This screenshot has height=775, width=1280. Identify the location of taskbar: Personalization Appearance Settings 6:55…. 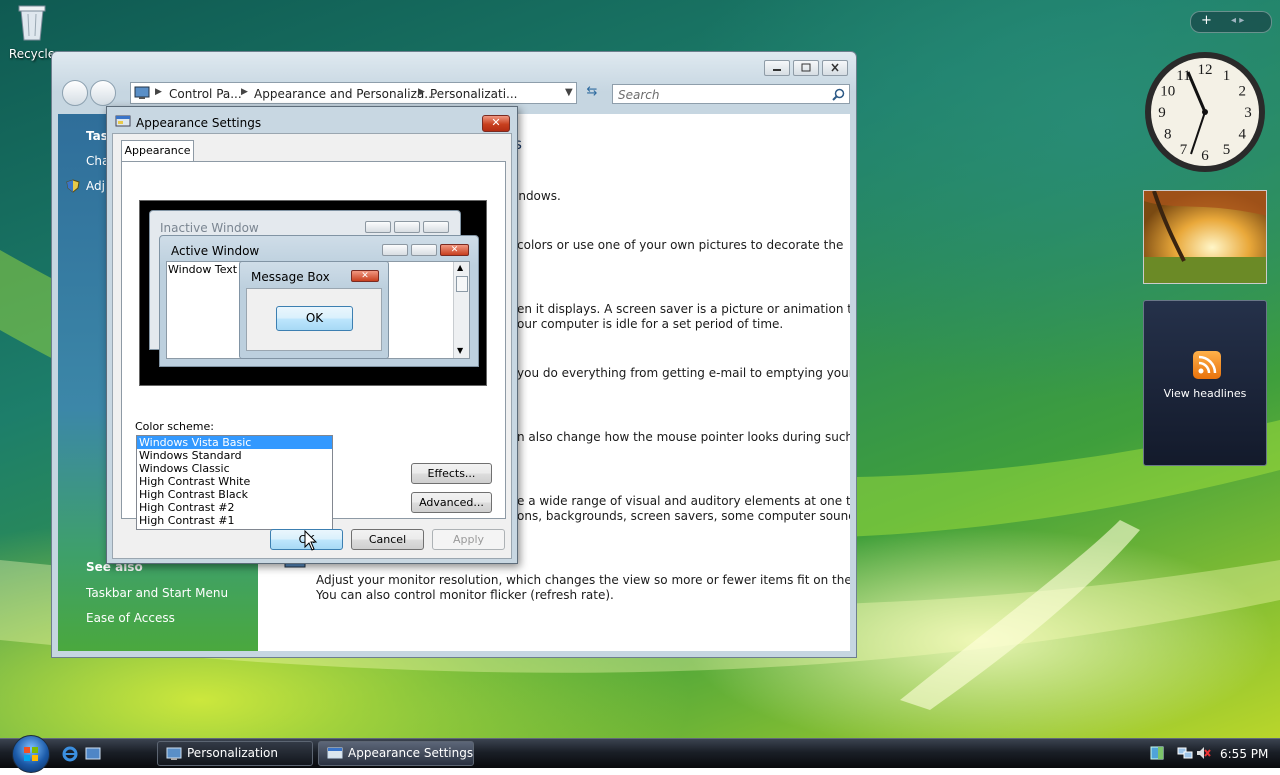
(640, 754).